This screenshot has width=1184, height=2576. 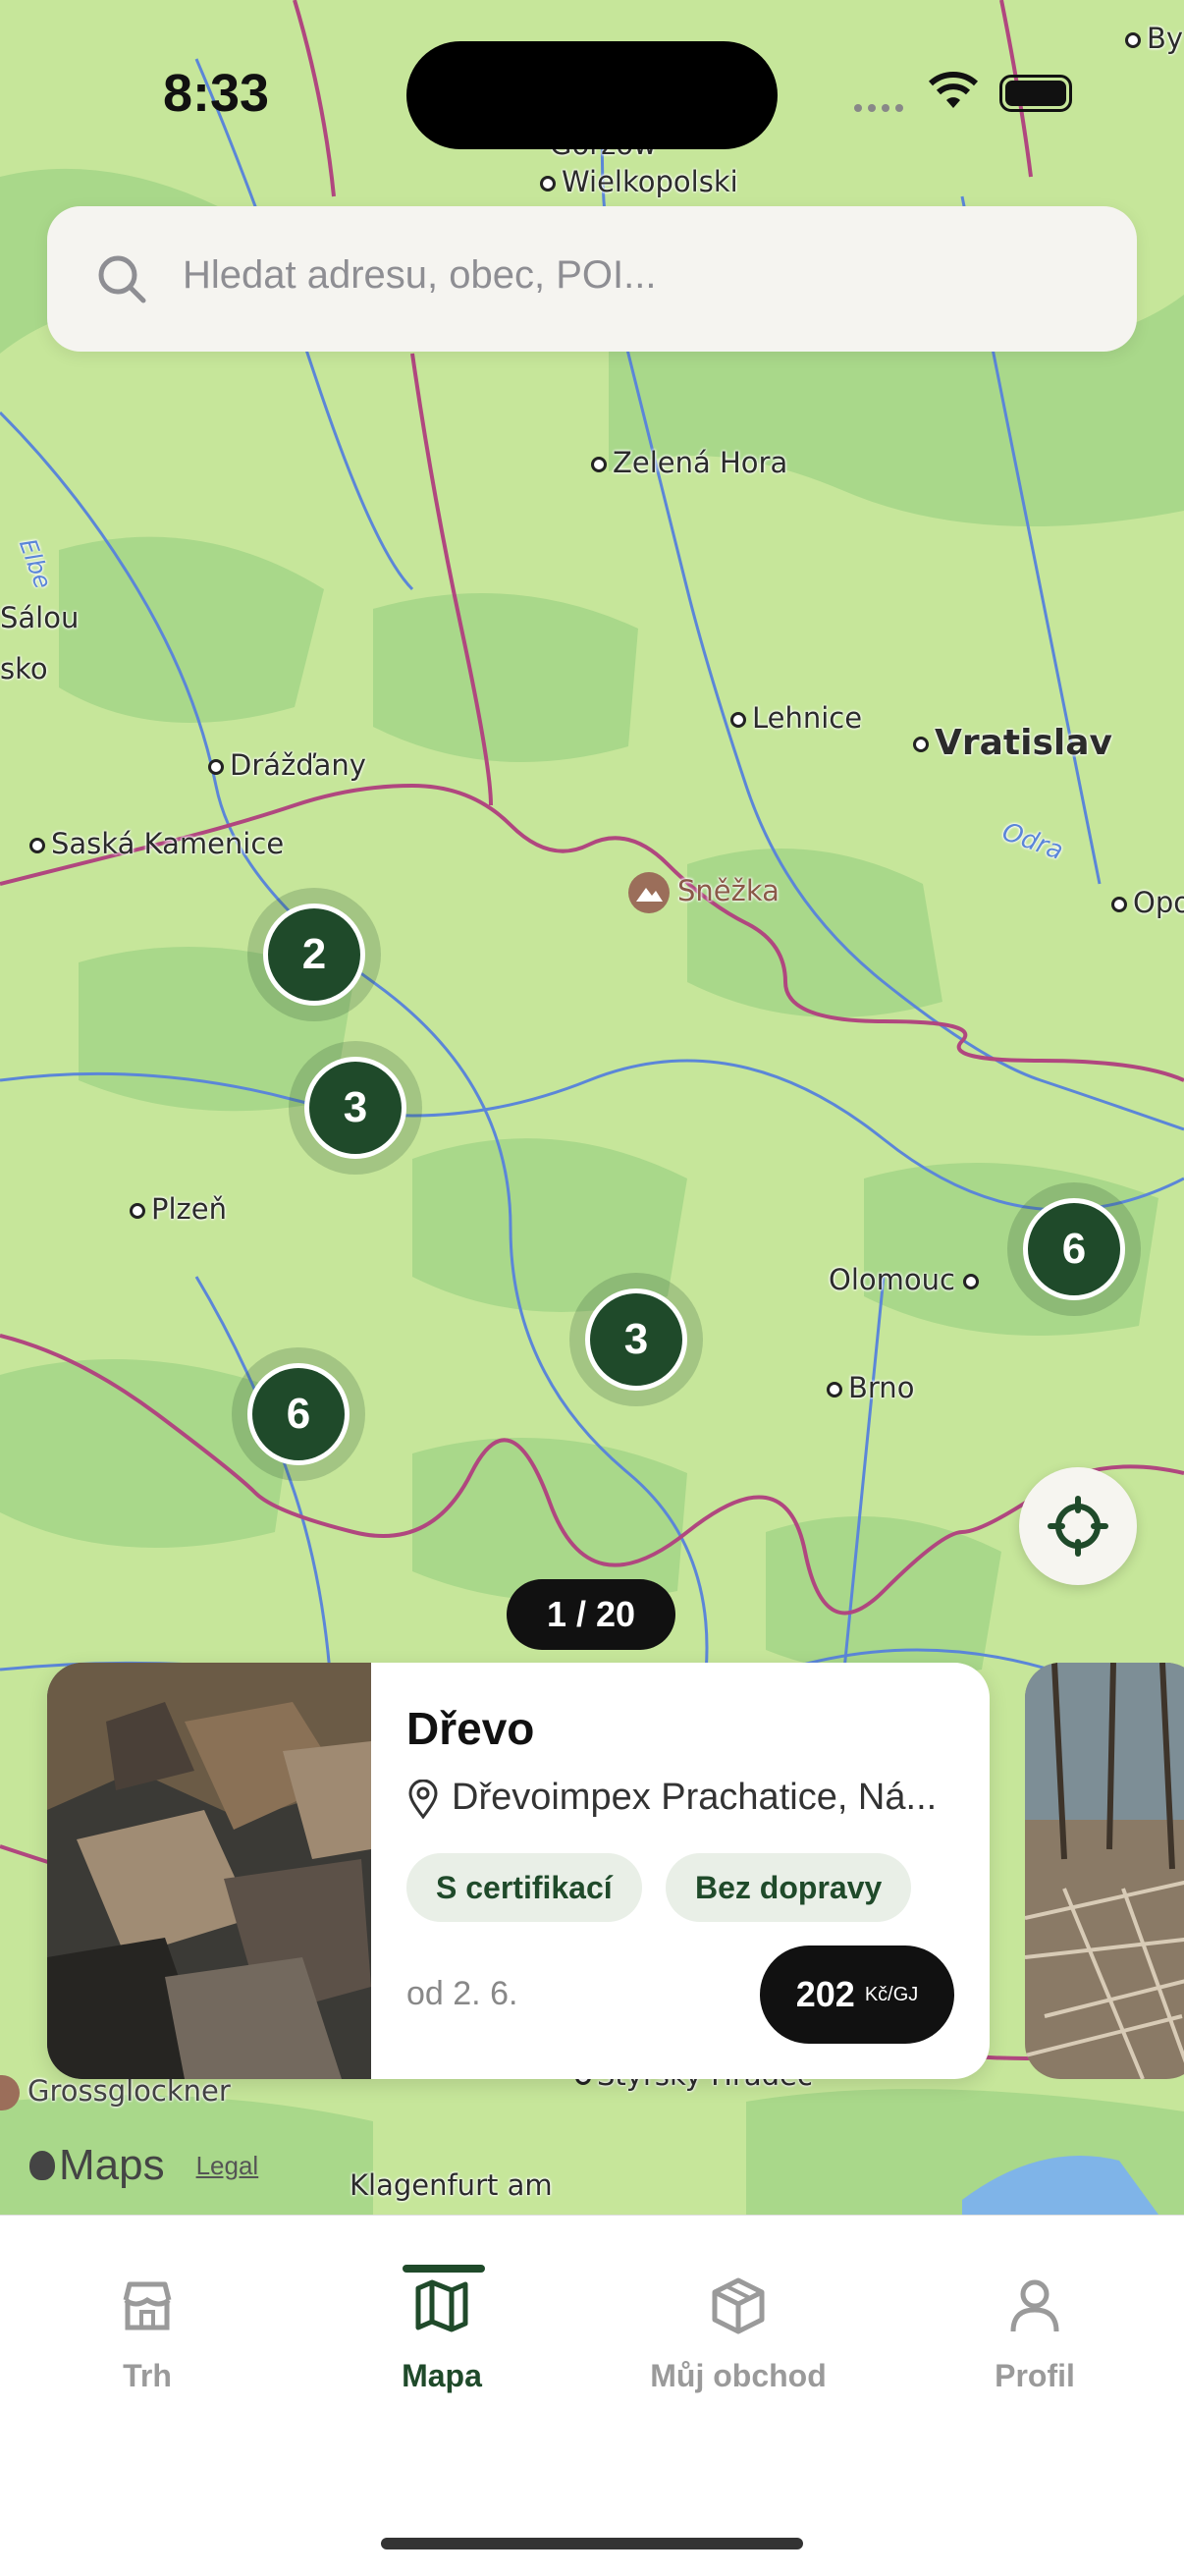 I want to click on tab-muj-obchod: Můj obchod, so click(x=738, y=2334).